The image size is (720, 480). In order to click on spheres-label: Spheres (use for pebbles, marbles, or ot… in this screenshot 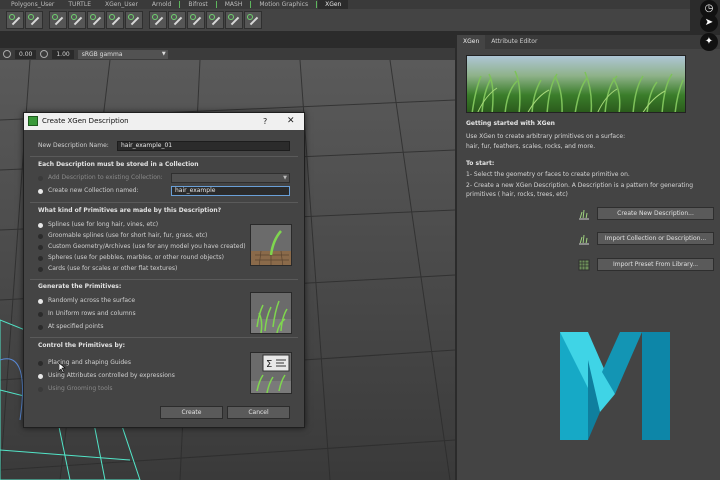, I will do `click(136, 257)`.